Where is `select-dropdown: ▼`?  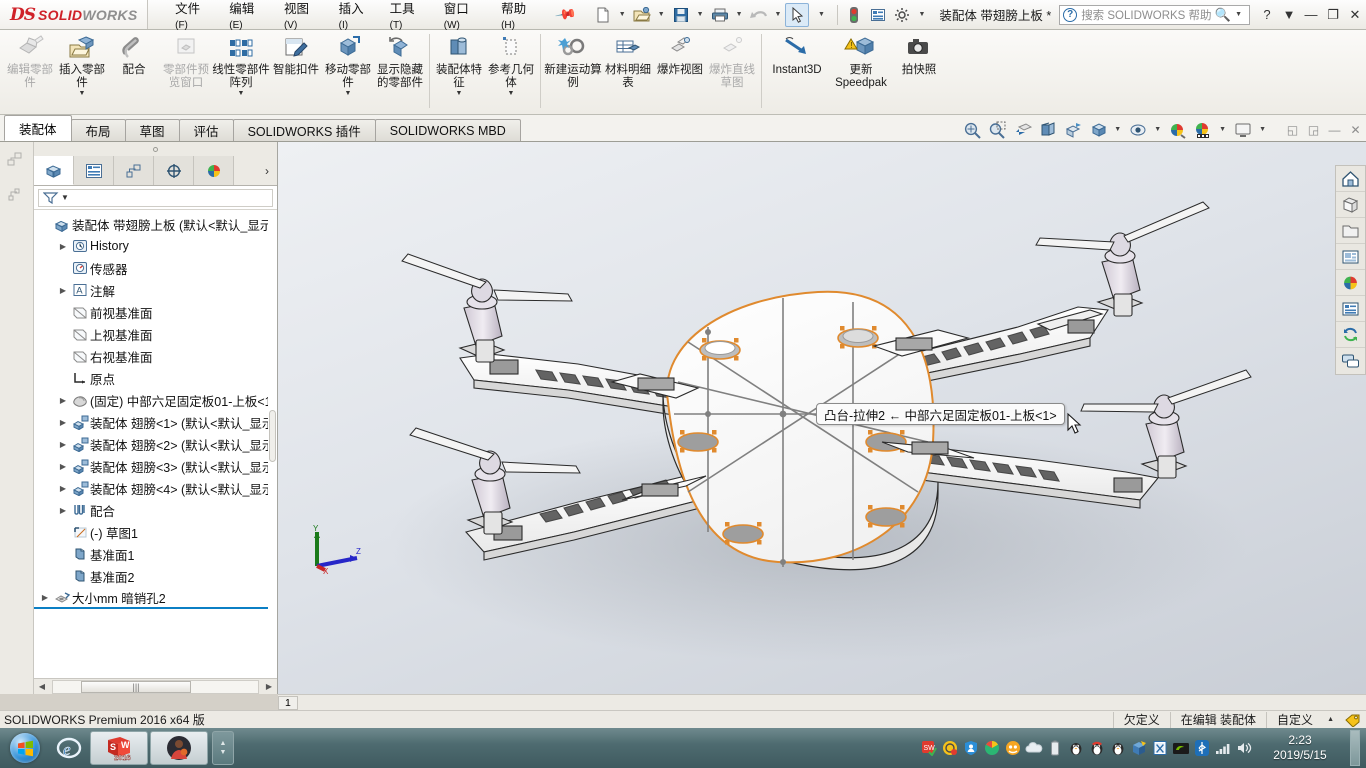
select-dropdown: ▼ is located at coordinates (821, 15).